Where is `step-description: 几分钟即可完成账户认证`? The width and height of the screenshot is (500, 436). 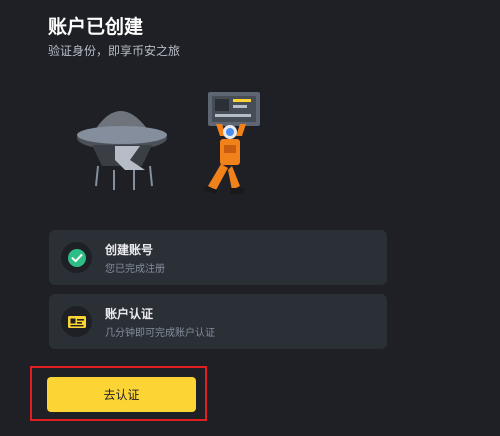 step-description: 几分钟即可完成账户认证 is located at coordinates (160, 333).